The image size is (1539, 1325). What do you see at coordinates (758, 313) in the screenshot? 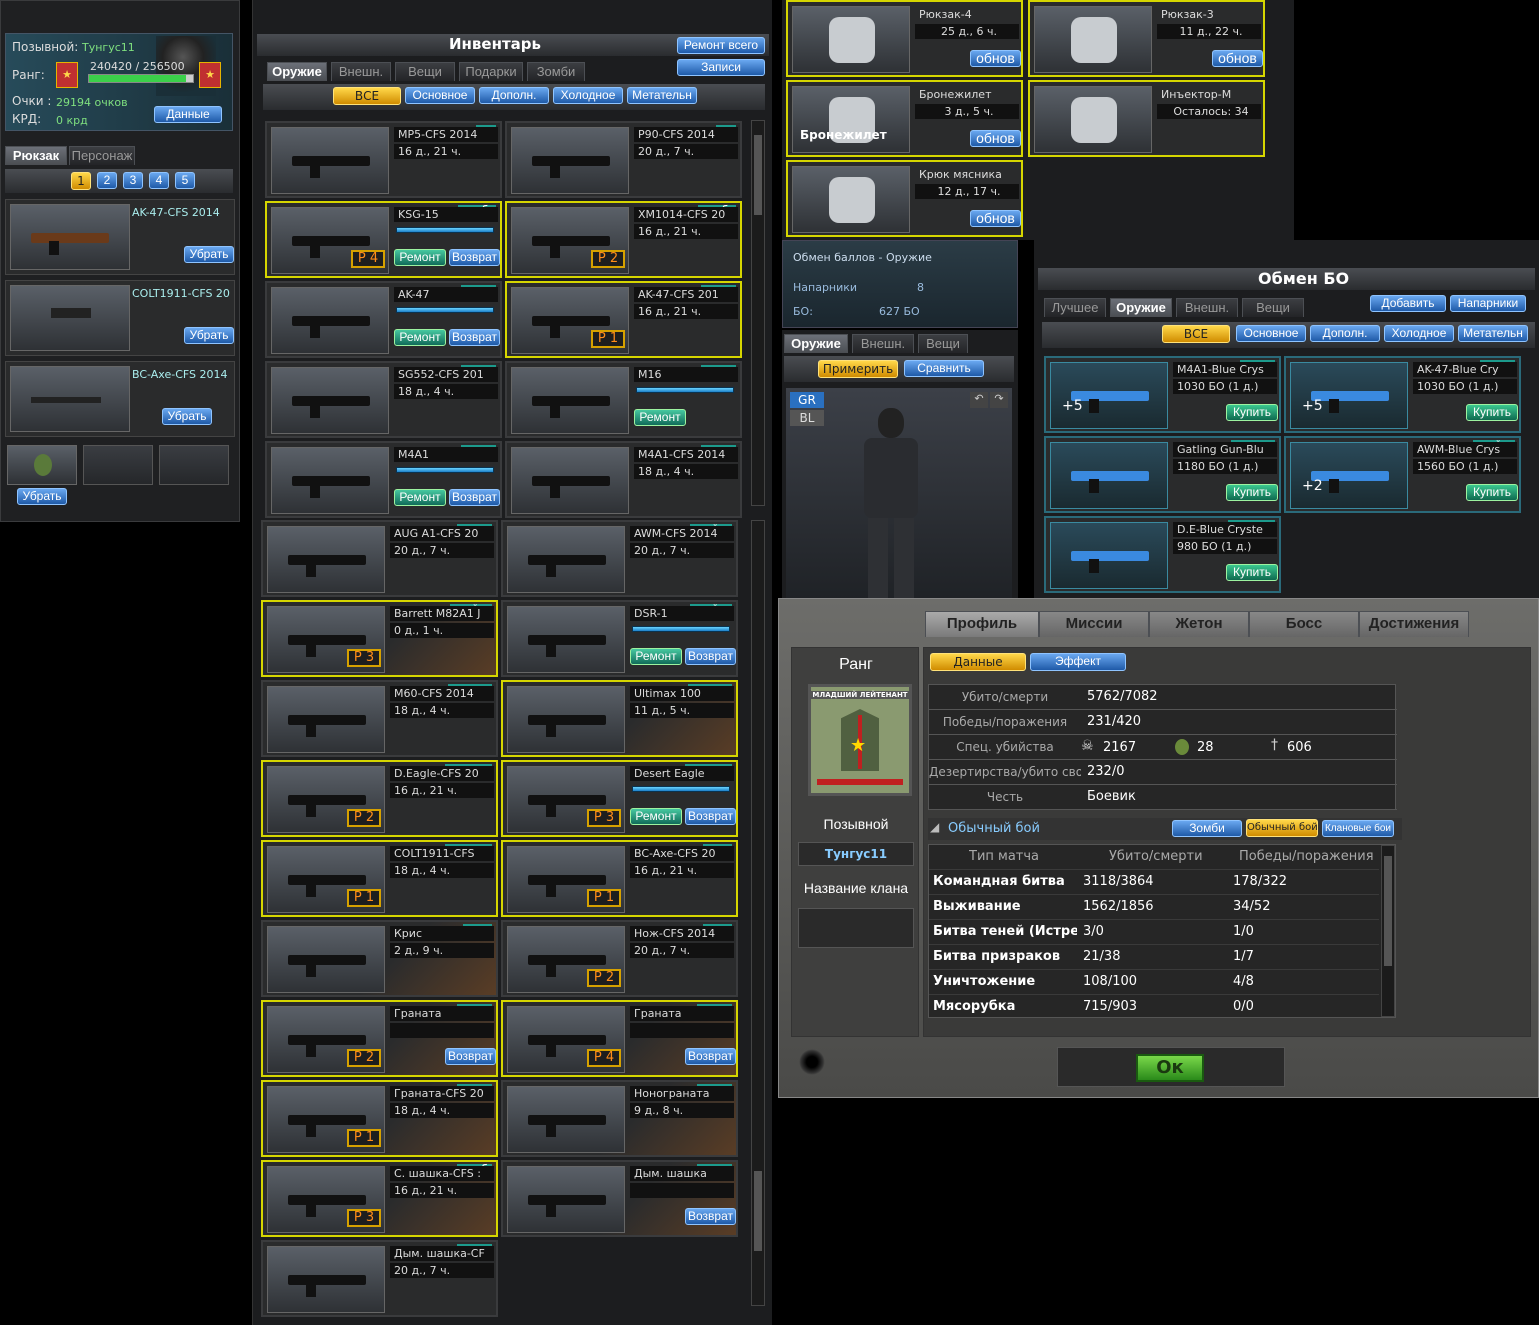
I see `inventory-scrollbar` at bounding box center [758, 313].